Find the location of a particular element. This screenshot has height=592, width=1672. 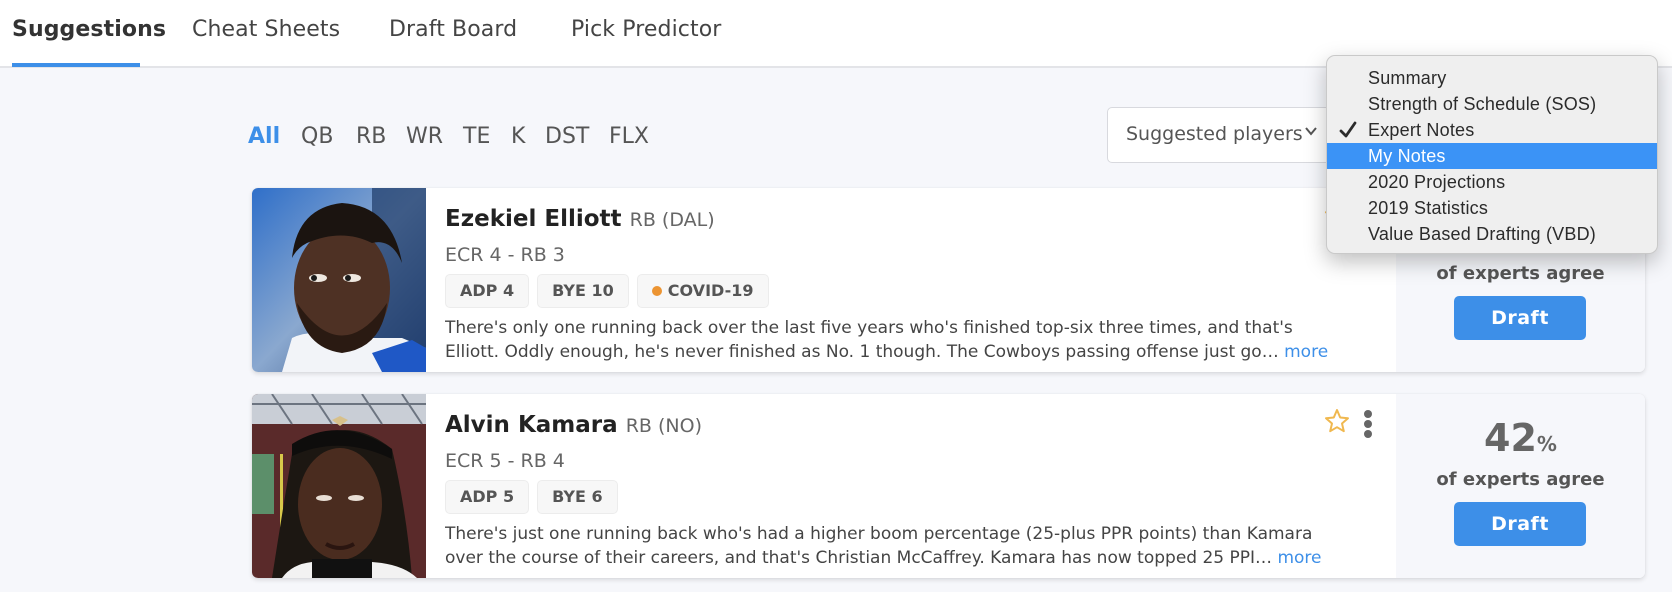

menu-item-label: Strength of Schedule (SOS) is located at coordinates (1482, 104).